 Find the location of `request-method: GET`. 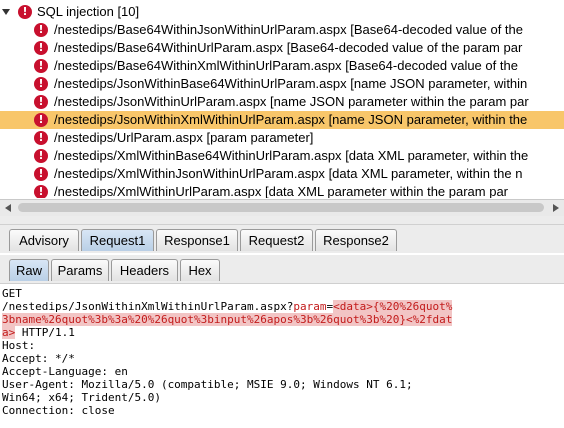

request-method: GET is located at coordinates (12, 293).